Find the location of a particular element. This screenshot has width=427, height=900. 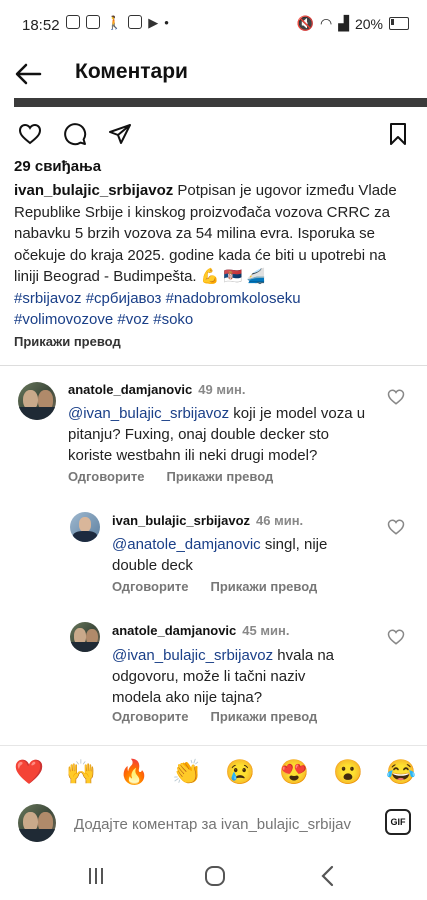

signal-icon: ▟ is located at coordinates (343, 23).